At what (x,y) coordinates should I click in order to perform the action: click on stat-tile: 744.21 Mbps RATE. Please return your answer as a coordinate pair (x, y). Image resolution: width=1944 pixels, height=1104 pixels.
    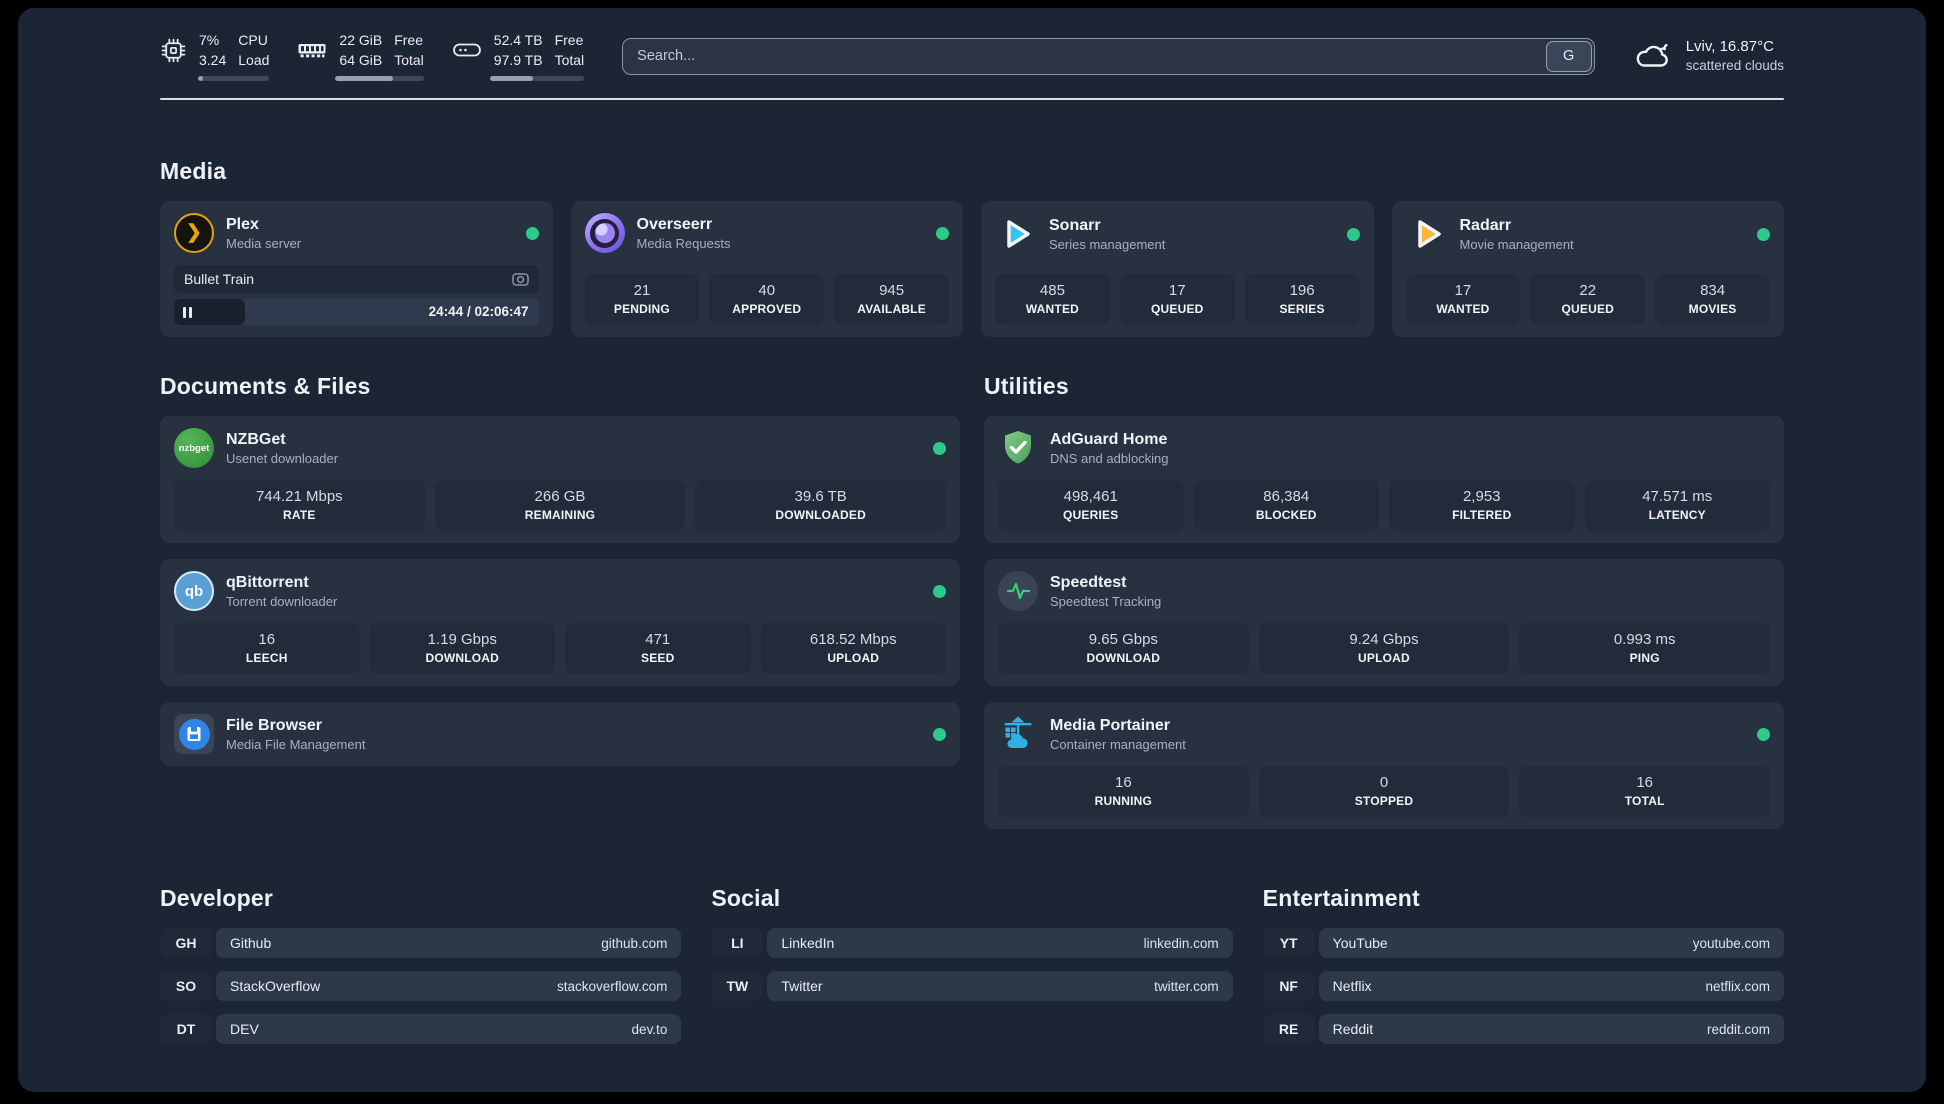
    Looking at the image, I should click on (299, 505).